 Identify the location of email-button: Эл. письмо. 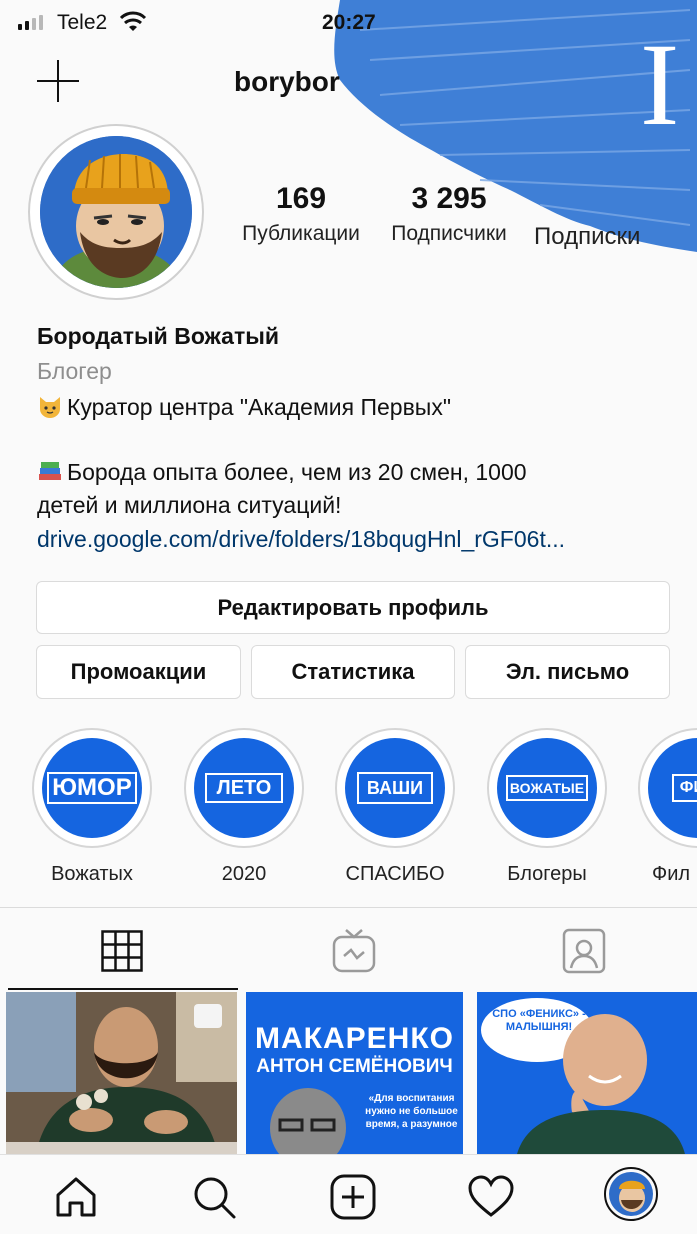
(567, 672).